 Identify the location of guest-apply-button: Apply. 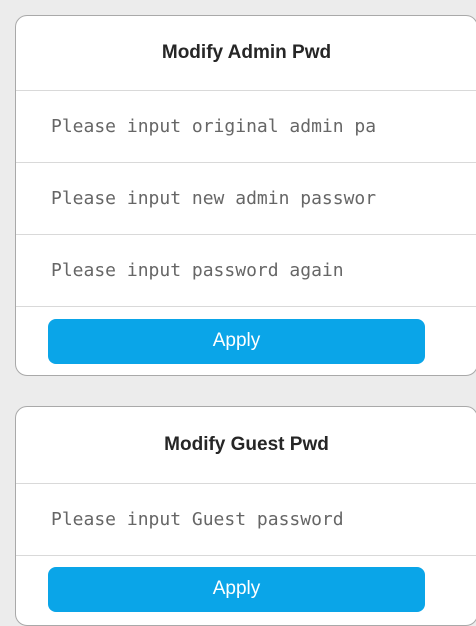
(236, 589).